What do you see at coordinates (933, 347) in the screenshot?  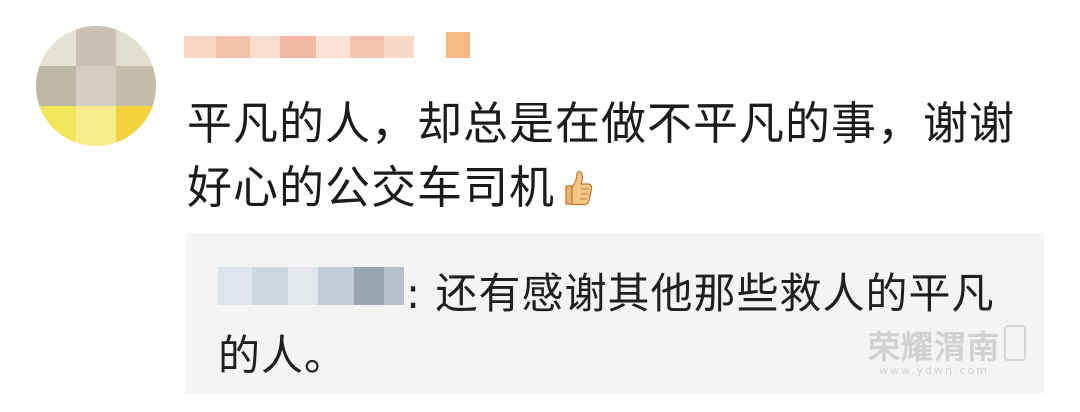 I see `watermark-main: 荣耀渭南` at bounding box center [933, 347].